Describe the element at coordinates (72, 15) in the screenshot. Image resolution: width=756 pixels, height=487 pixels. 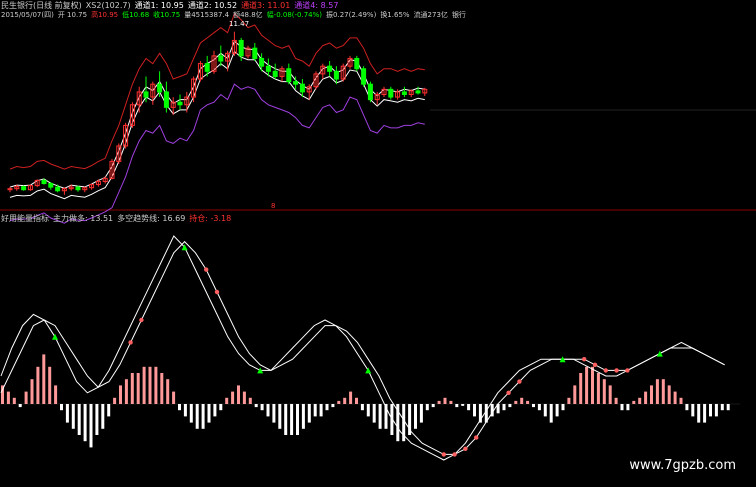
I see `quote-item-0: 开 10.75` at that location.